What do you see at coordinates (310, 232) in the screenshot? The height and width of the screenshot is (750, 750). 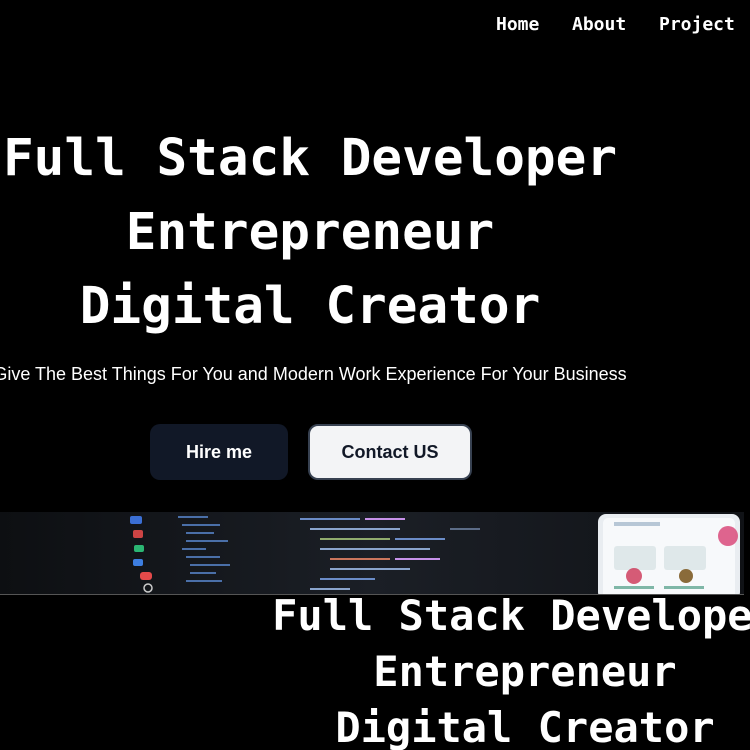 I see `hero-line-entrepreneur: Entrepreneur` at bounding box center [310, 232].